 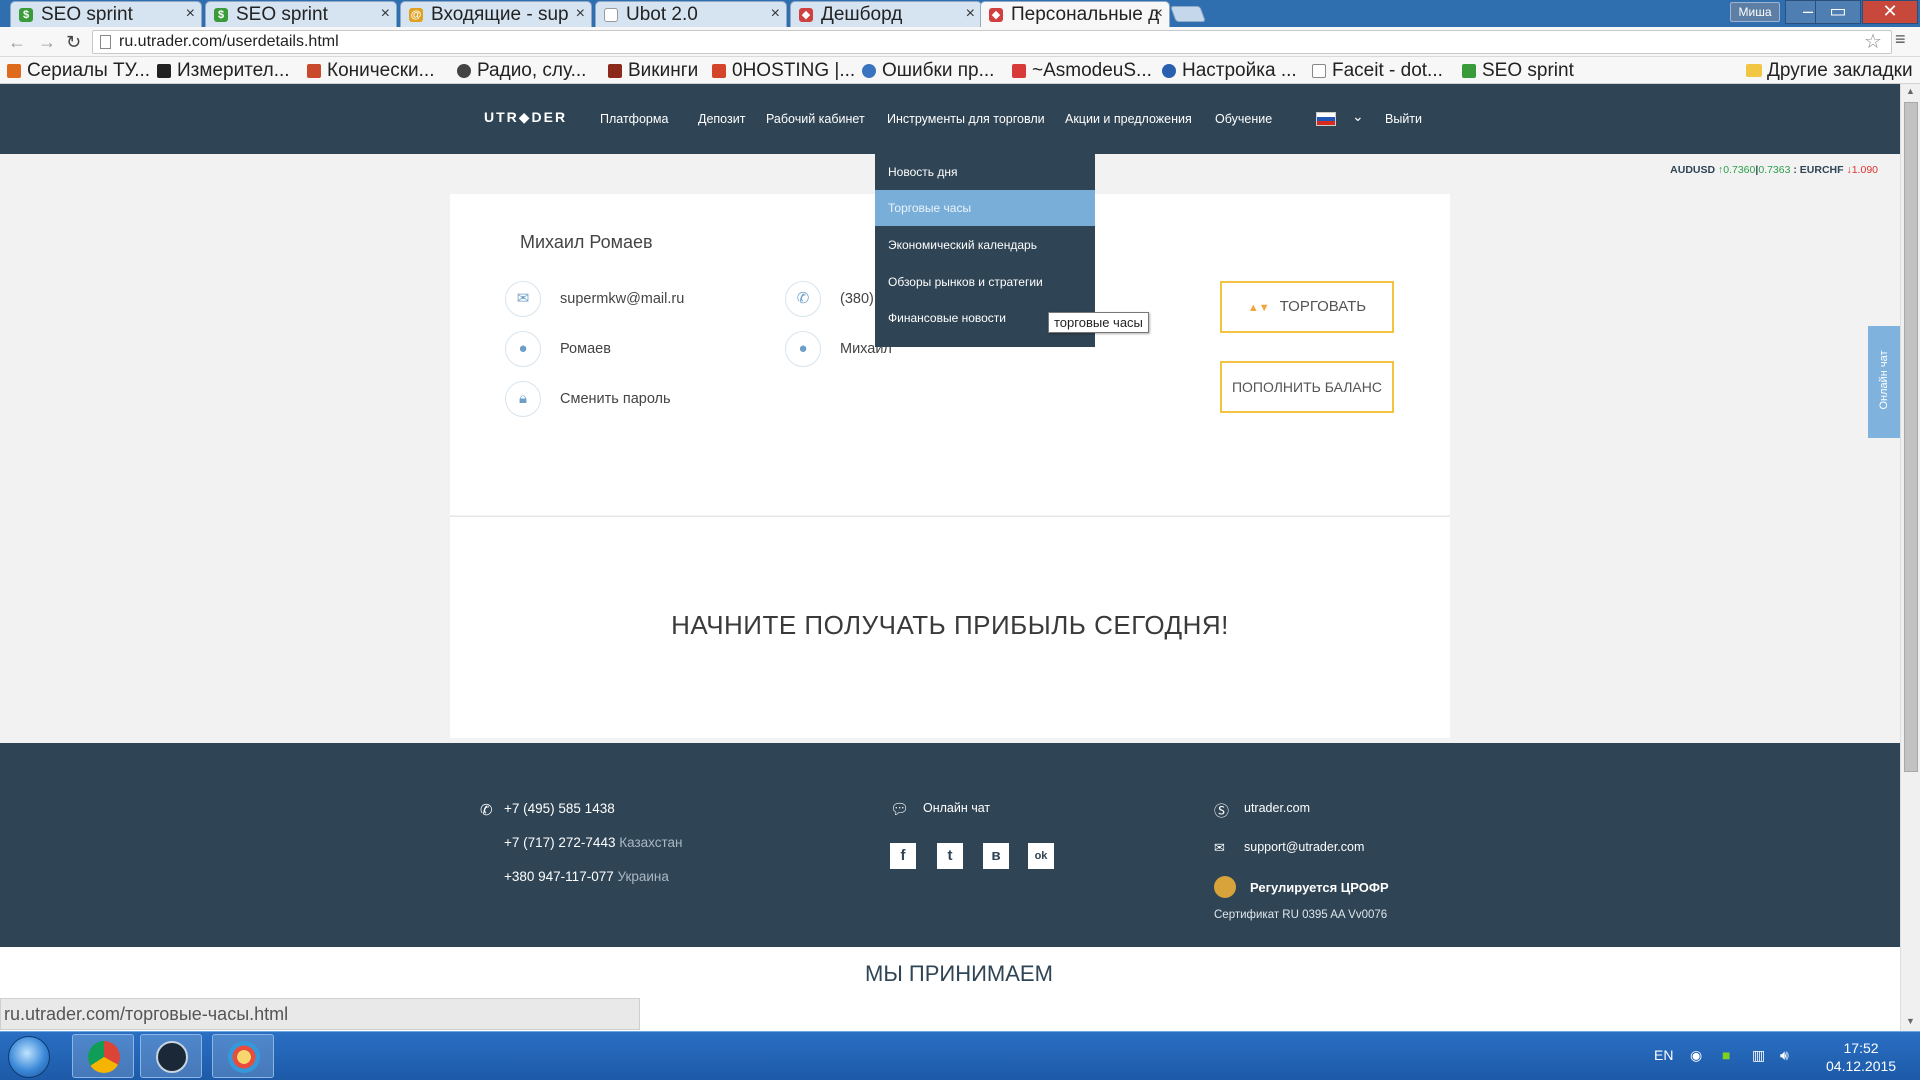 I want to click on email-field: ✉ supermkw@mail.ru, so click(x=594, y=299).